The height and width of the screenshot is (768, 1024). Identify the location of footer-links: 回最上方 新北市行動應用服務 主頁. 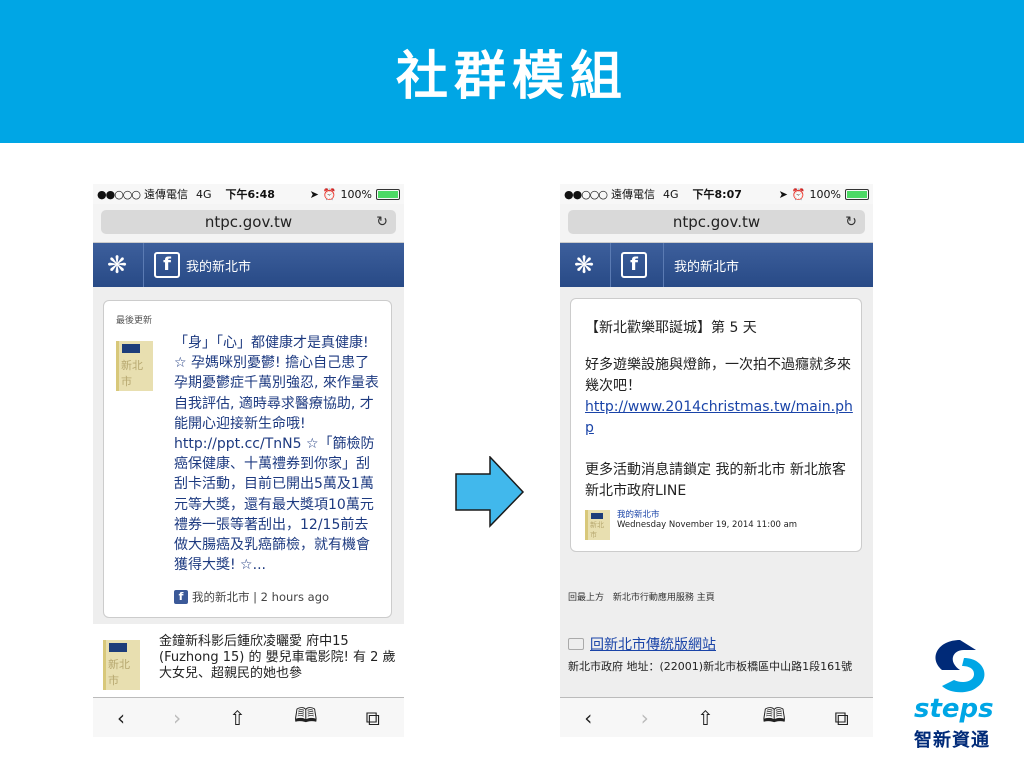
(644, 596).